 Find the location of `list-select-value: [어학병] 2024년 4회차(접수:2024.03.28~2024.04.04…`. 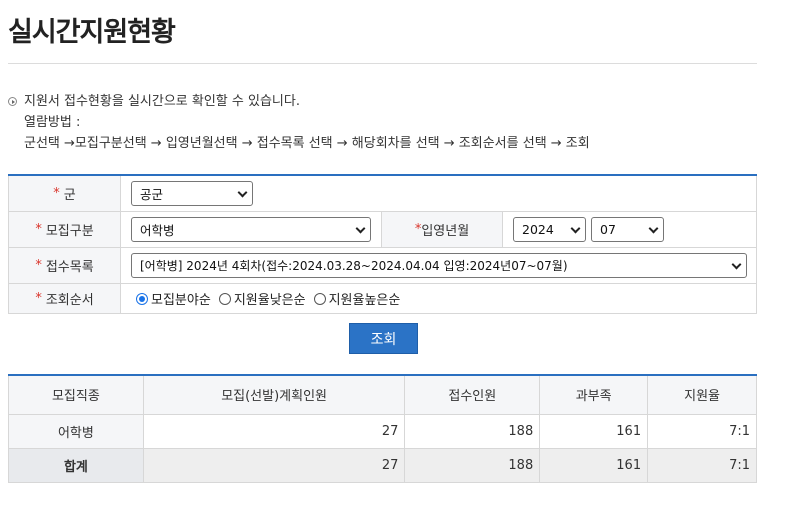

list-select-value: [어학병] 2024년 4회차(접수:2024.03.28~2024.04.04… is located at coordinates (354, 266).